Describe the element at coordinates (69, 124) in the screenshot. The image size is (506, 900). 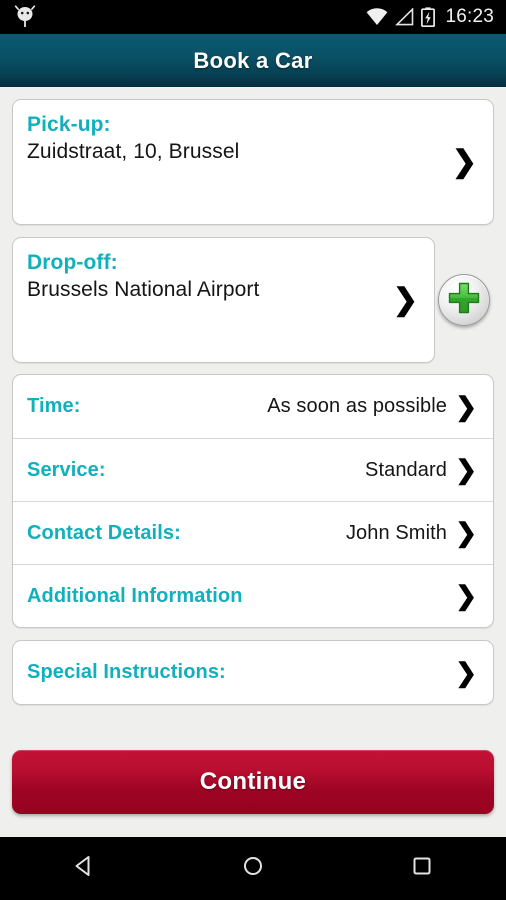
I see `pickup-label: Pick-up:` at that location.